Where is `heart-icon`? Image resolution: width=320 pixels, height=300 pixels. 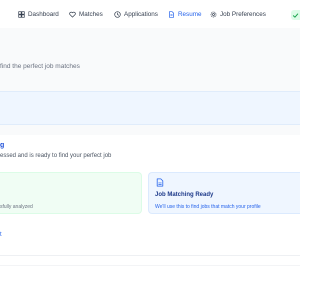 heart-icon is located at coordinates (72, 14).